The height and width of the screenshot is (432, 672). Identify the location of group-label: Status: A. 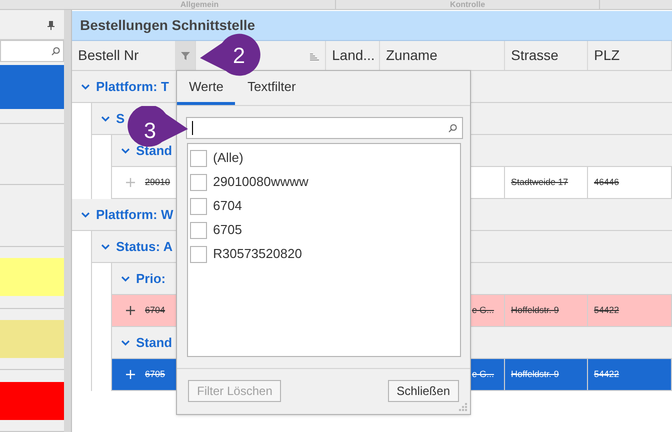
(144, 247).